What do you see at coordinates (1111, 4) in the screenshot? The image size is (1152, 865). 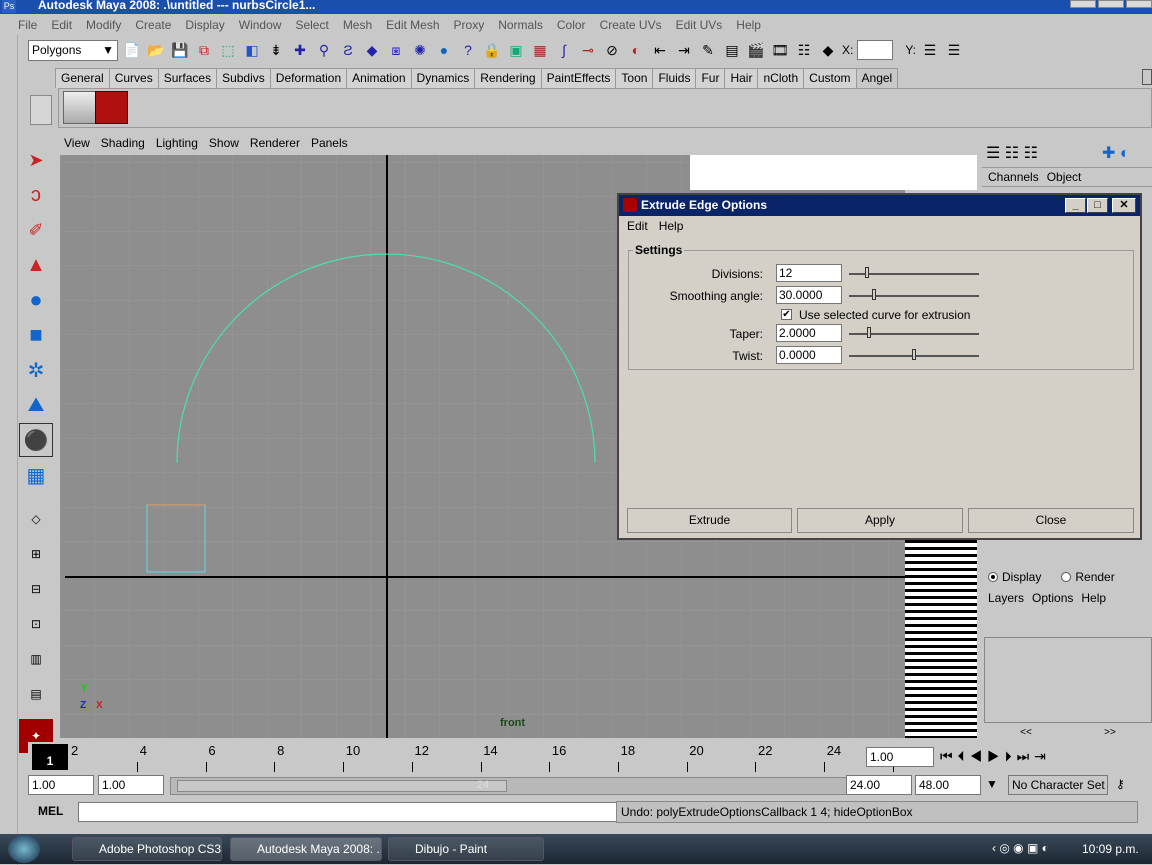 I see `maximize-button` at bounding box center [1111, 4].